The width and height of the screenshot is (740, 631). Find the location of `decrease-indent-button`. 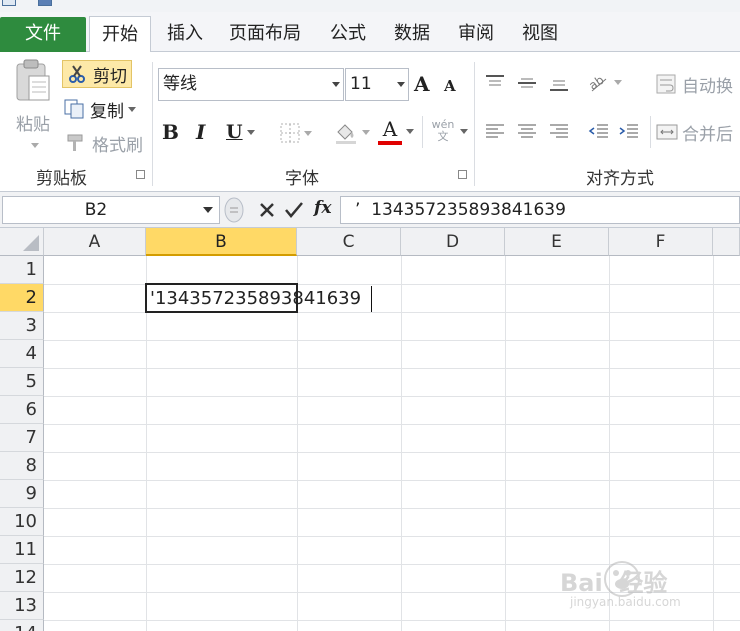

decrease-indent-button is located at coordinates (601, 131).